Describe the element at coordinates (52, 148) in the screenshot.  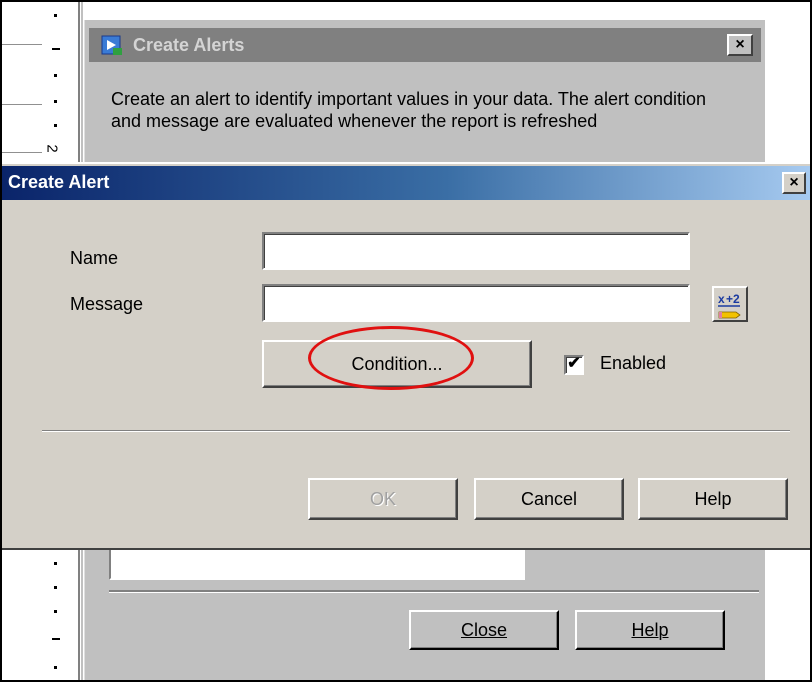
I see `ruler-number: 2` at that location.